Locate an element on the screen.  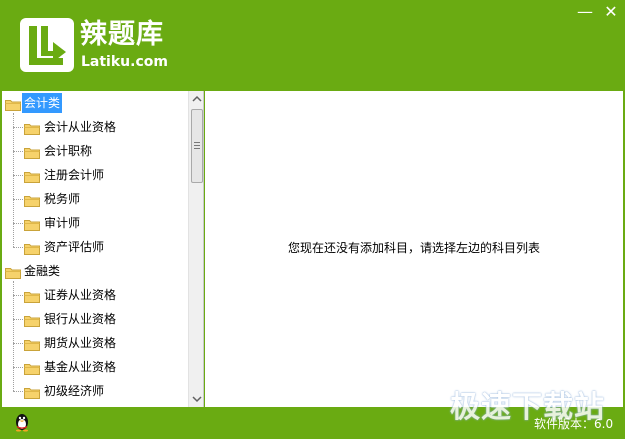
tree-item: 初级经济师 is located at coordinates (94, 391).